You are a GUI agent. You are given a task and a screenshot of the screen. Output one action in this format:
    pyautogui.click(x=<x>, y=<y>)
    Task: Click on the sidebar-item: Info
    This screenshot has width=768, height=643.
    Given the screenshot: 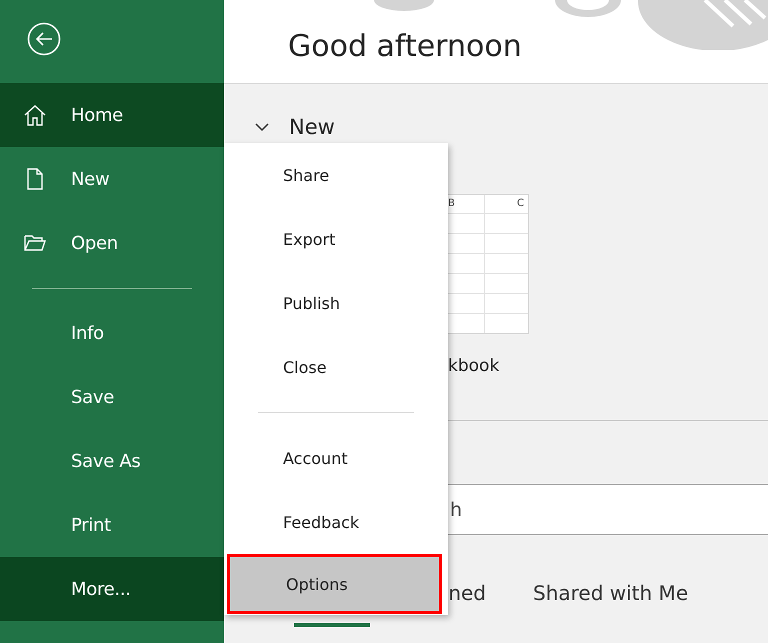 What is the action you would take?
    pyautogui.click(x=112, y=333)
    